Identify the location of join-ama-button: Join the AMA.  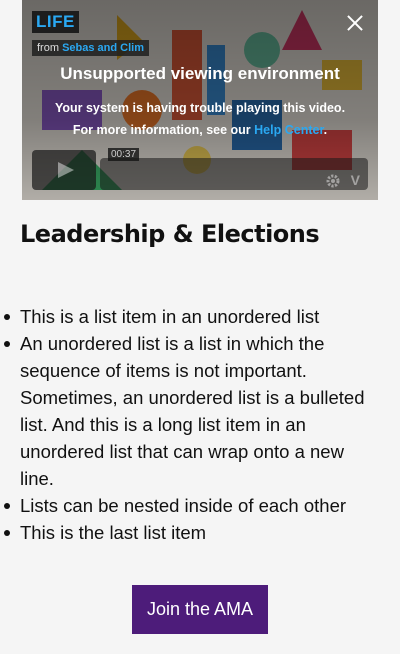
(200, 609).